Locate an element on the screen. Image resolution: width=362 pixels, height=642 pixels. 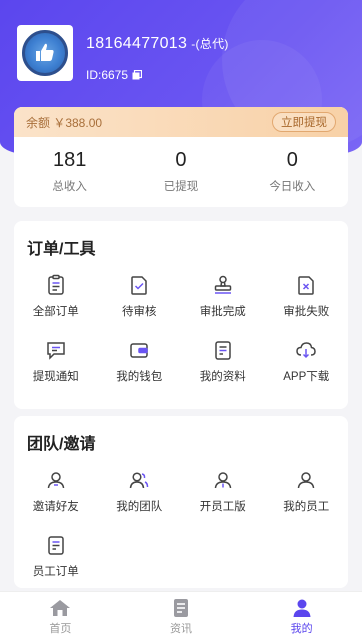
grid-item-label: 审批完成 is located at coordinates (222, 312).